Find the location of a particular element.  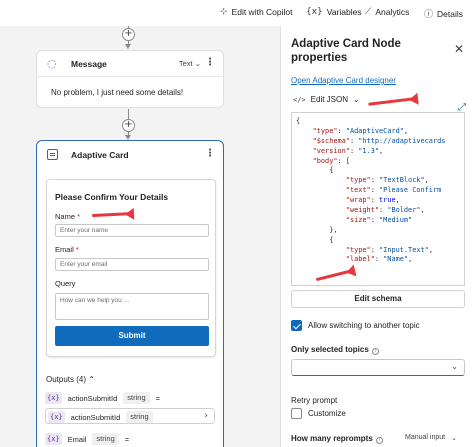

output-variable-box: {x} actionSubmitId string › is located at coordinates (130, 416).